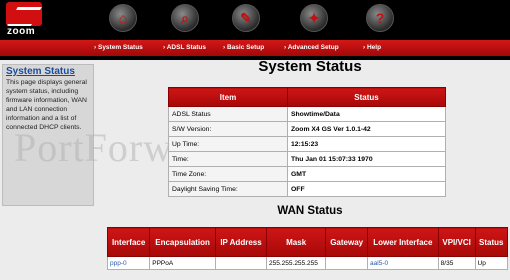 This screenshot has height=280, width=510. I want to click on table-row: Time Zone: GMT, so click(307, 174).